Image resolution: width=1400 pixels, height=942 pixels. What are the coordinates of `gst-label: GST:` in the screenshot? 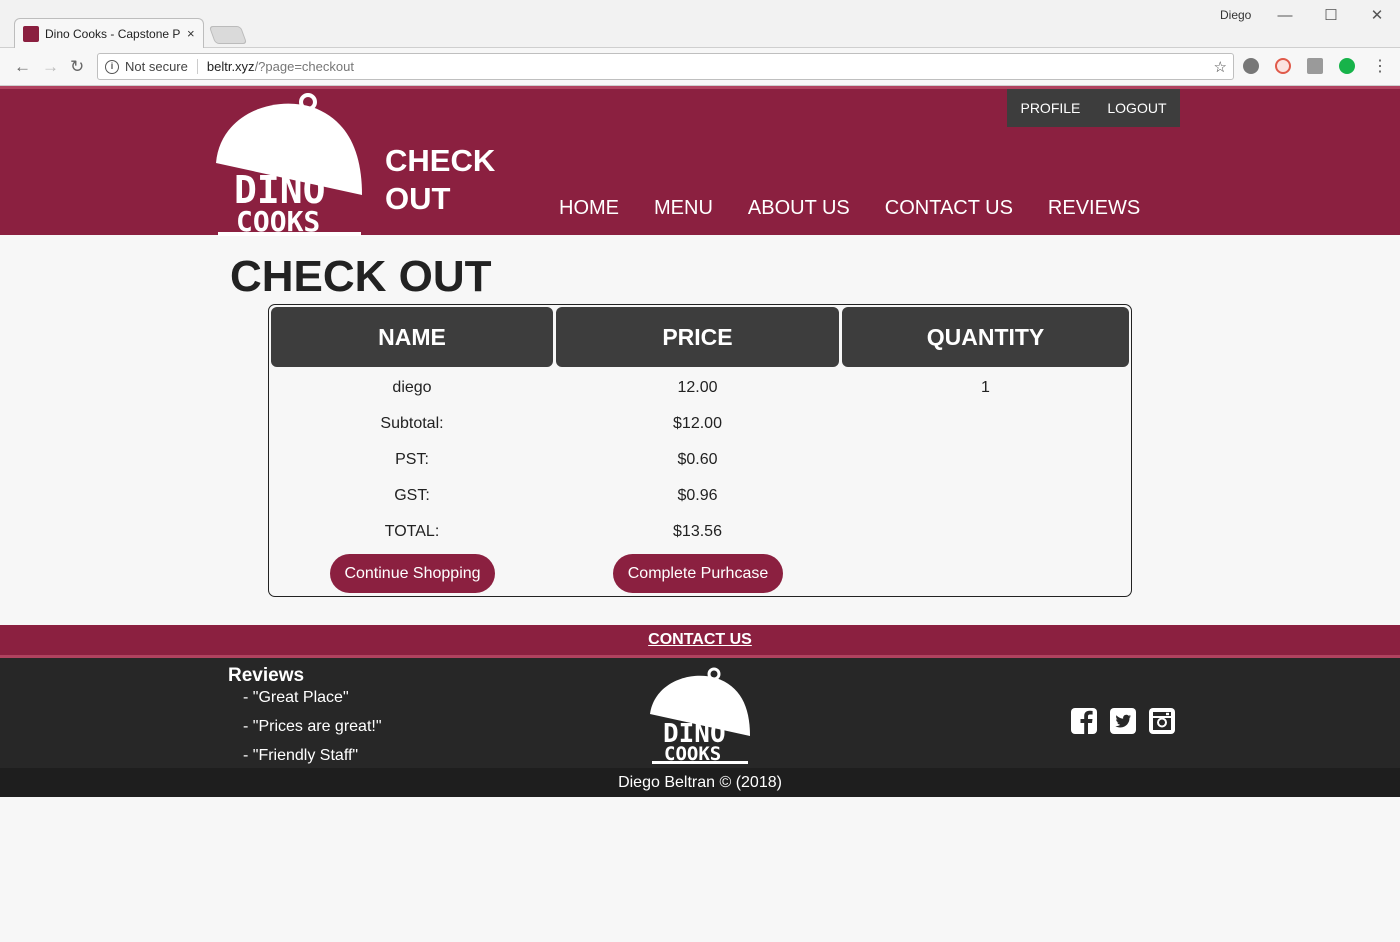 It's located at (412, 495).